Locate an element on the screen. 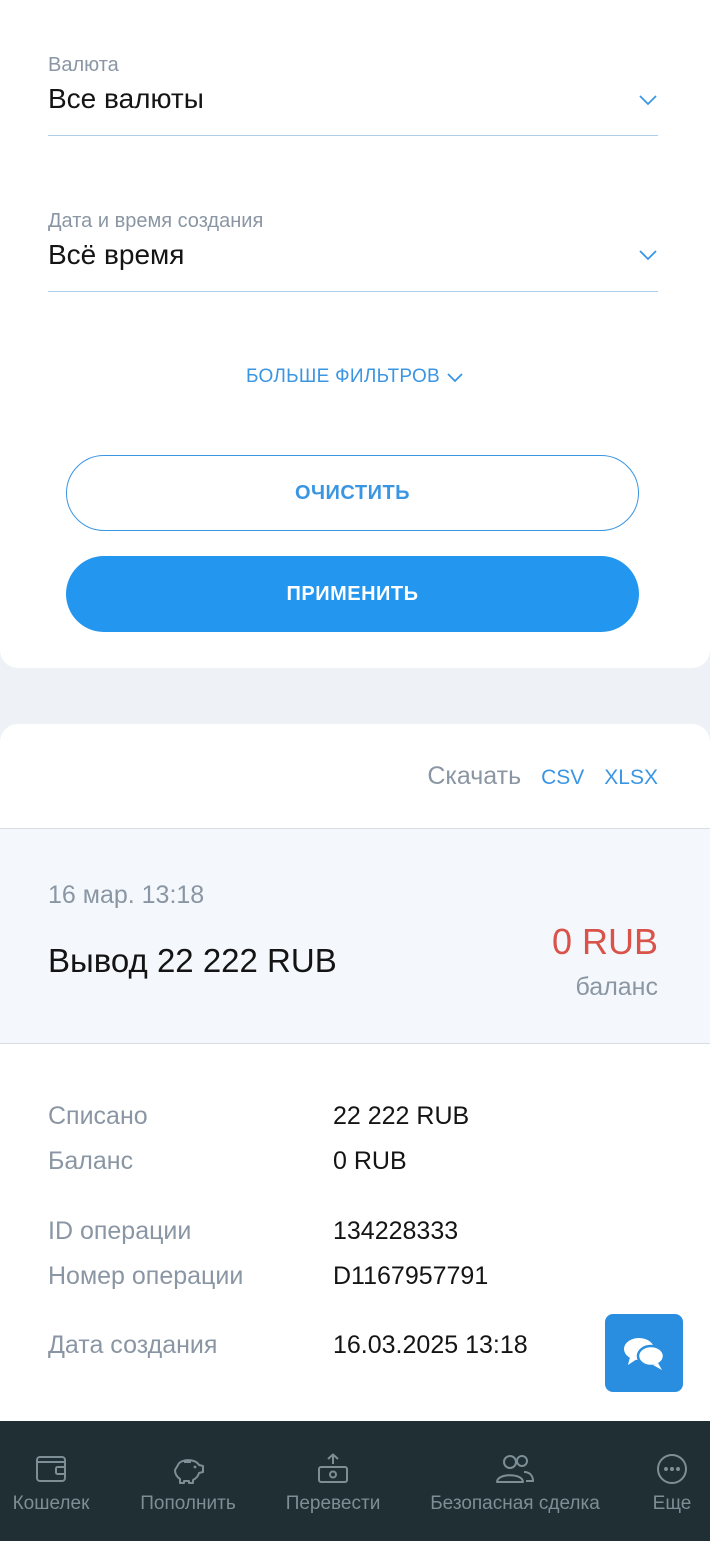  transaction-balance-label: баланс is located at coordinates (616, 987).